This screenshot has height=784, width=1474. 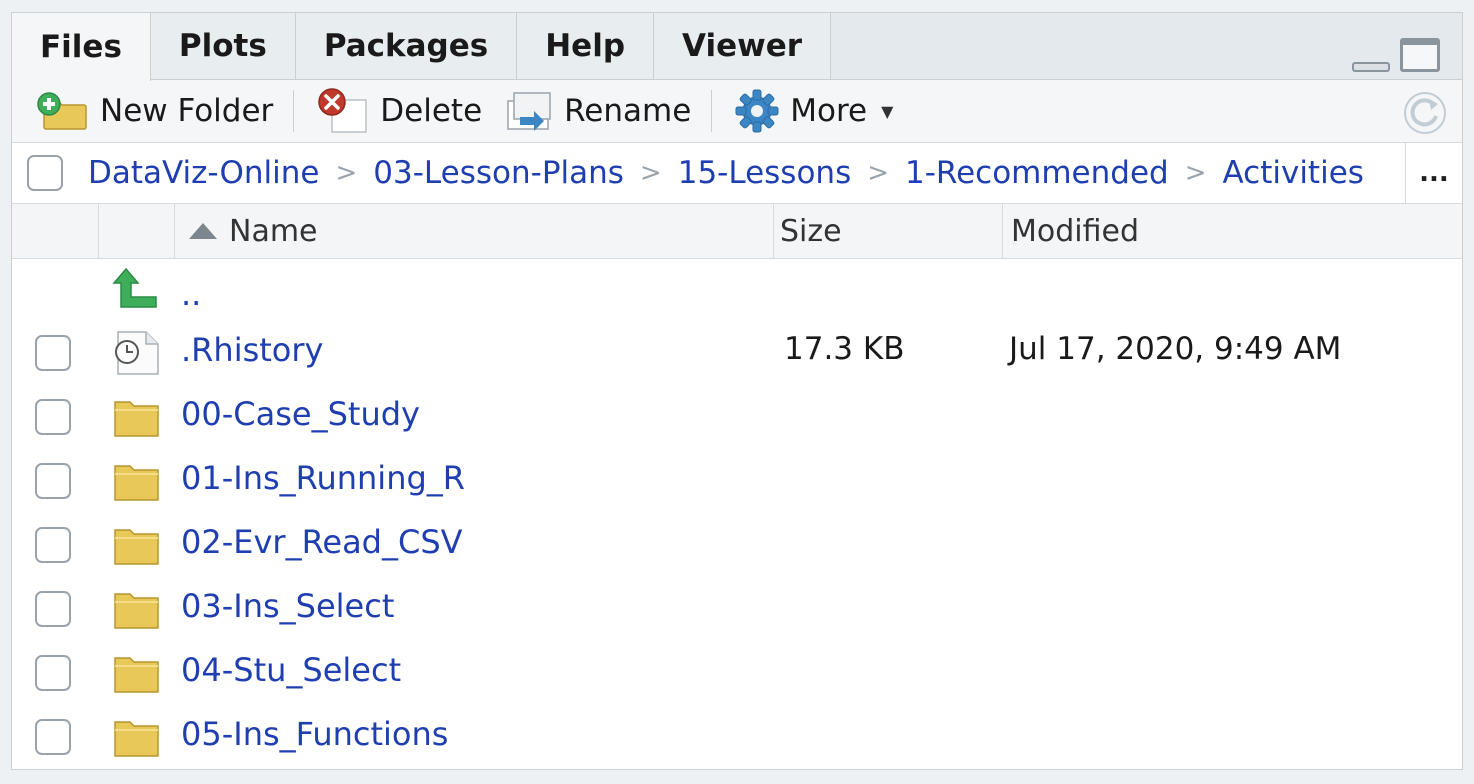 I want to click on parent-directory-row: .., so click(x=737, y=293).